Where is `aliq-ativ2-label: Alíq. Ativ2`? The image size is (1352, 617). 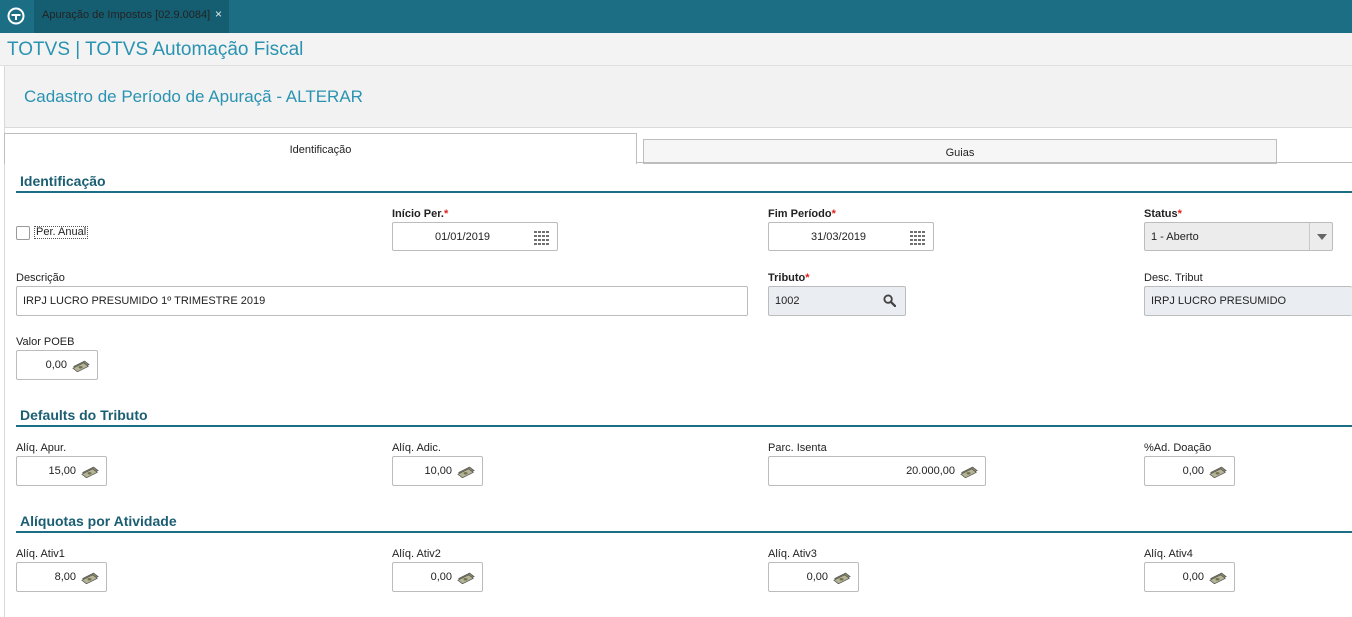
aliq-ativ2-label: Alíq. Ativ2 is located at coordinates (416, 554).